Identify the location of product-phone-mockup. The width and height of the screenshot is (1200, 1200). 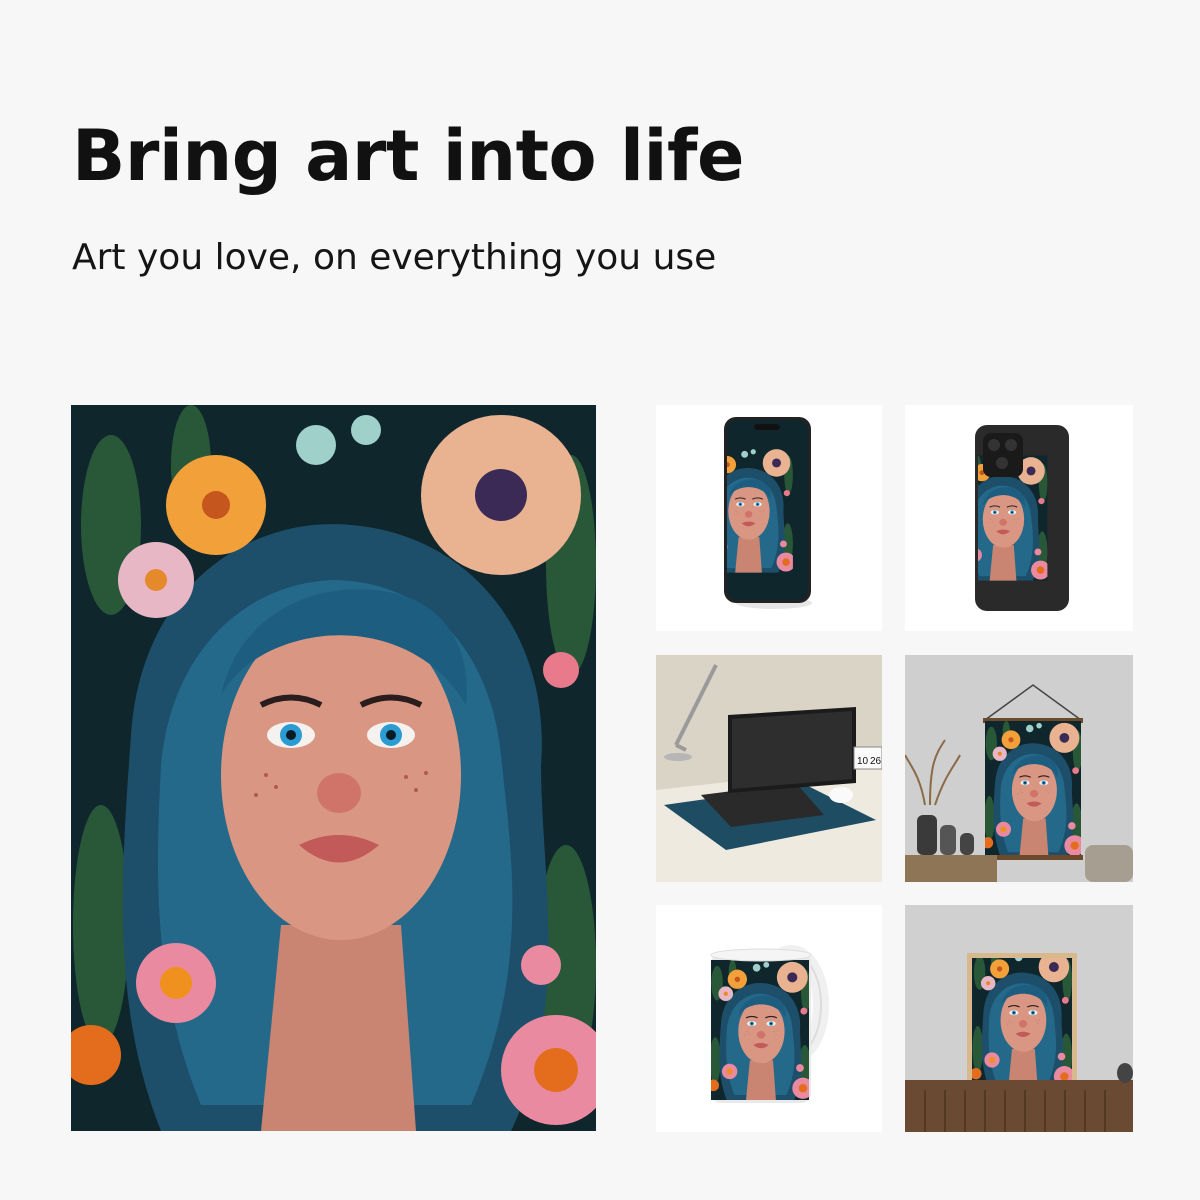
(769, 518).